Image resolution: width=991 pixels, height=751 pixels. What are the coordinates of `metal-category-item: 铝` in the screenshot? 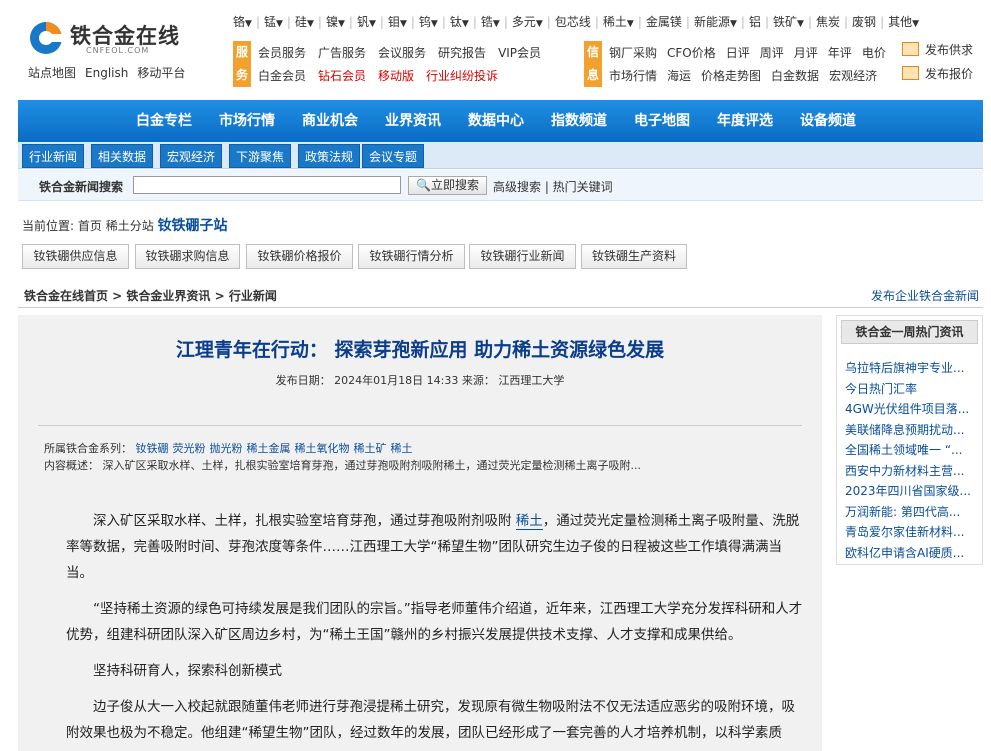 It's located at (755, 22).